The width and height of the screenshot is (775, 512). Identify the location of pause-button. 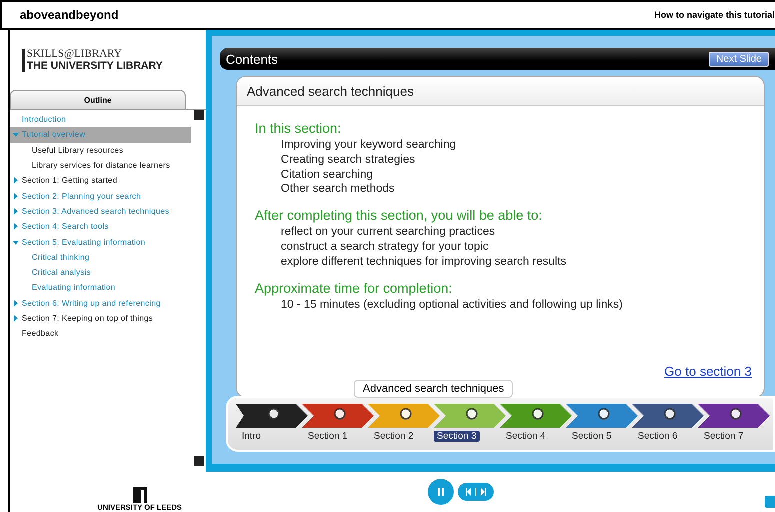
(441, 492).